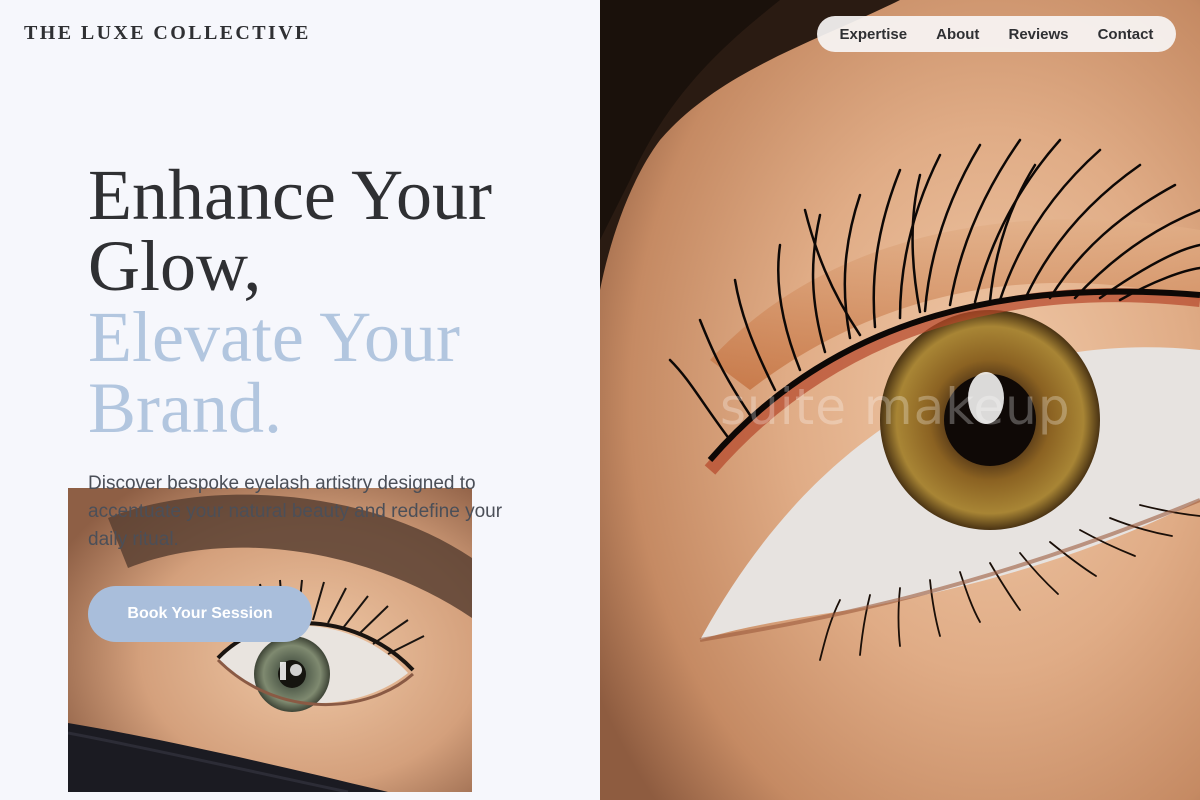 The width and height of the screenshot is (1200, 800). Describe the element at coordinates (1126, 34) in the screenshot. I see `nav-link-contact: Contact` at that location.